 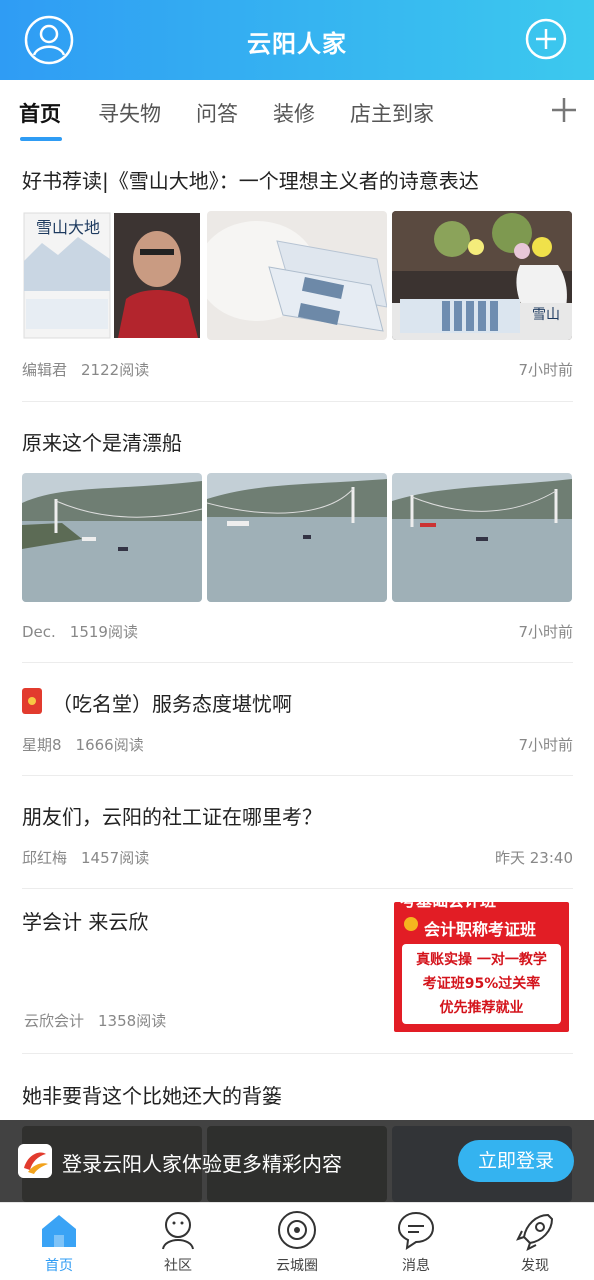 I want to click on message-icon, so click(x=416, y=1231).